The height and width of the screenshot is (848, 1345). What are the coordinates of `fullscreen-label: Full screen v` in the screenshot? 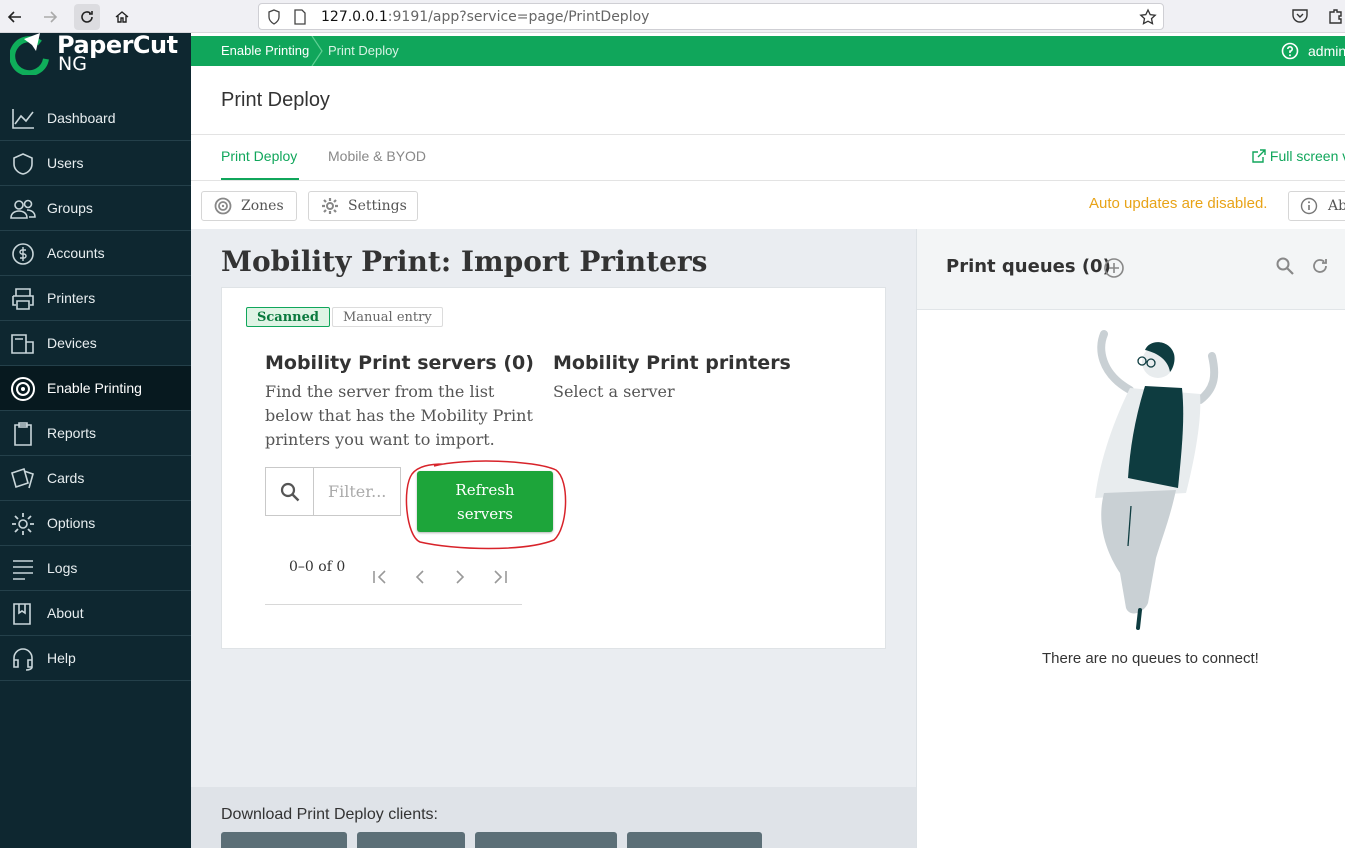 It's located at (1307, 156).